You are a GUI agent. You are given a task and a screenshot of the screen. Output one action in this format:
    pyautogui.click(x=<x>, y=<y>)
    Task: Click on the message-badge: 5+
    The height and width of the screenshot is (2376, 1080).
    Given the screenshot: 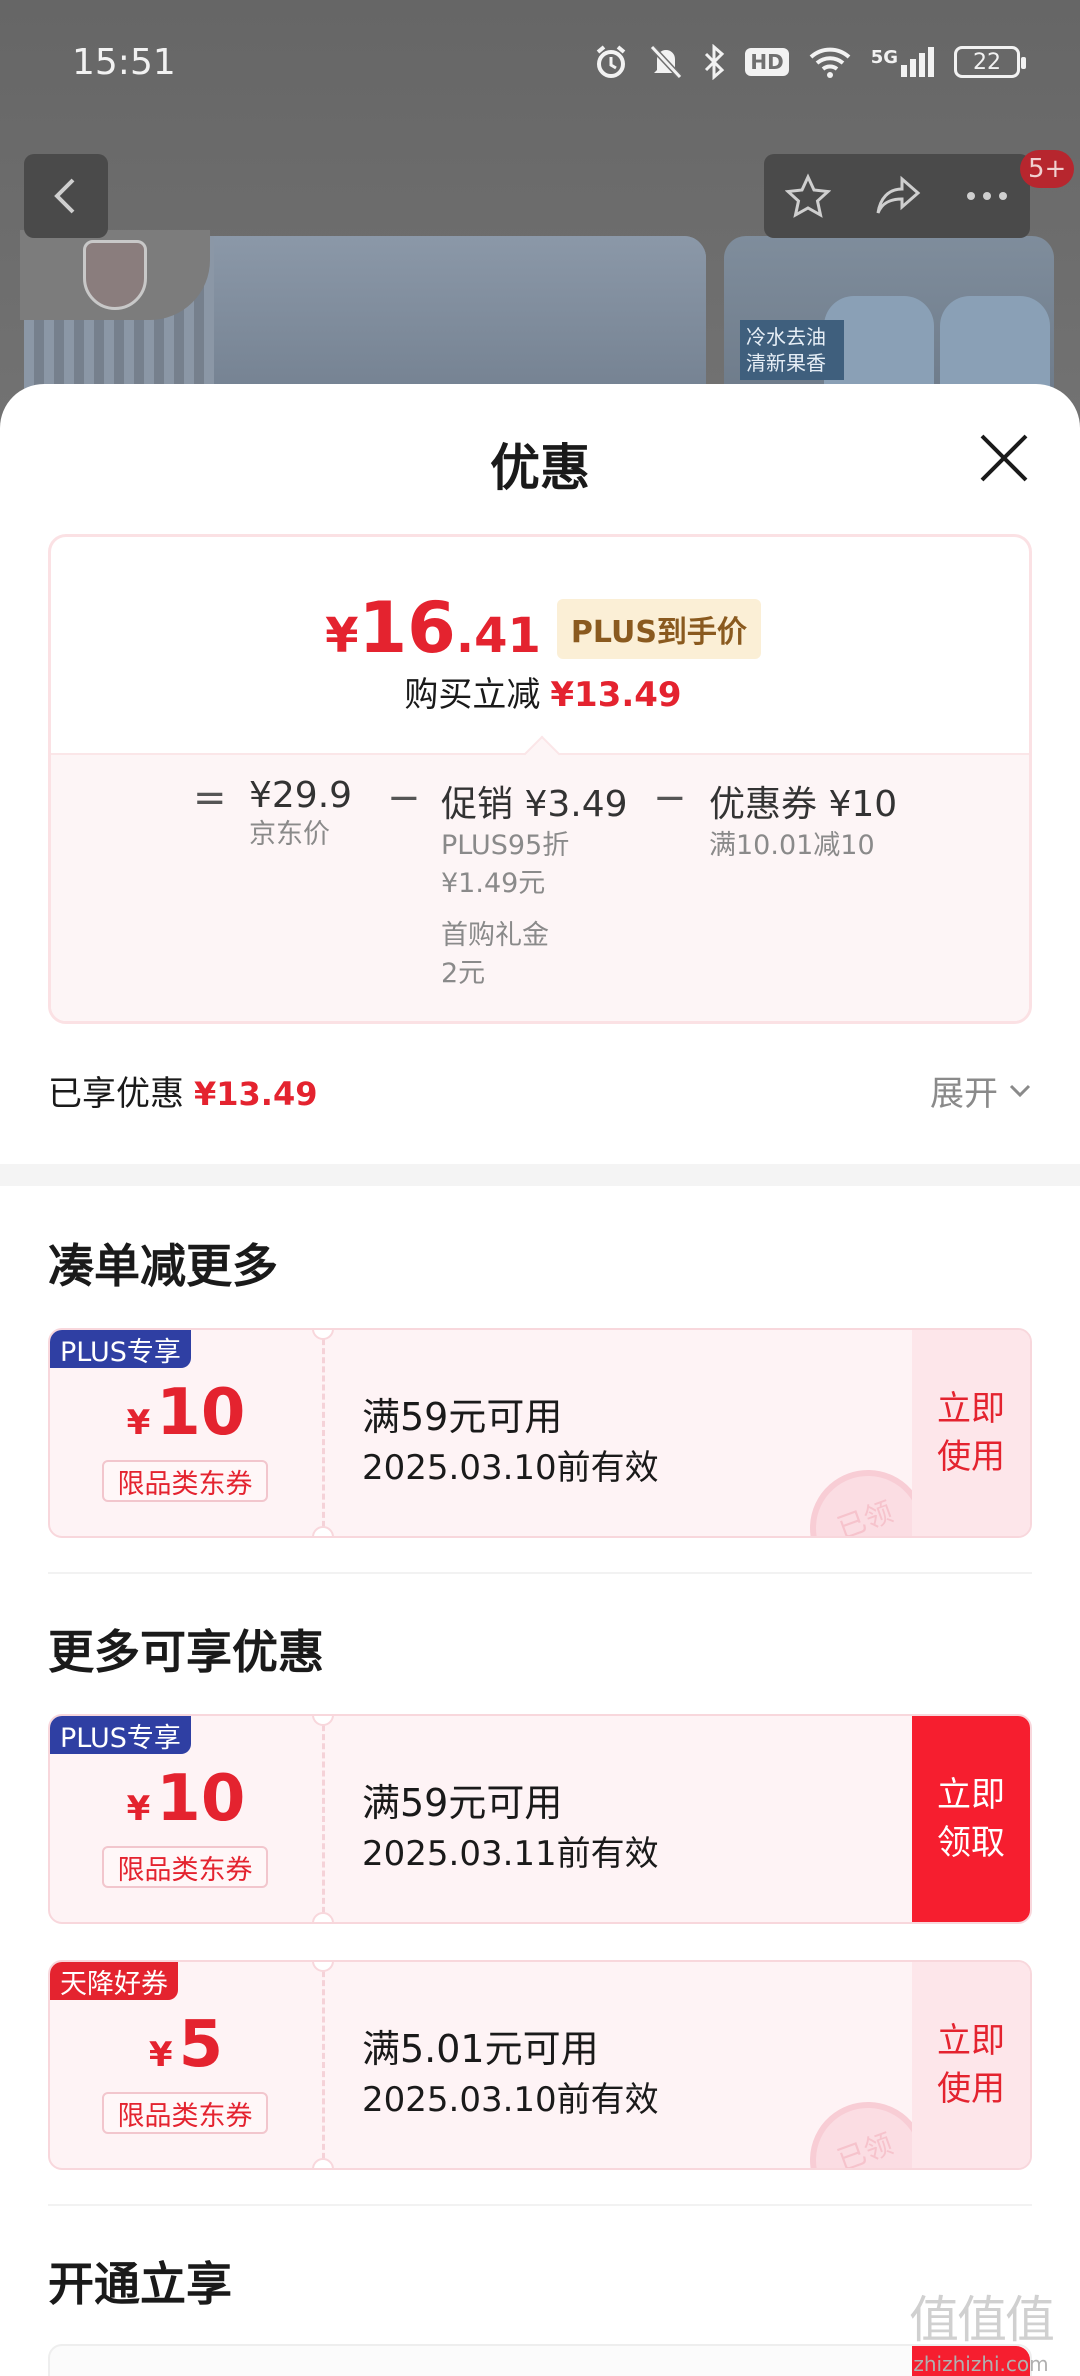 What is the action you would take?
    pyautogui.click(x=1047, y=169)
    